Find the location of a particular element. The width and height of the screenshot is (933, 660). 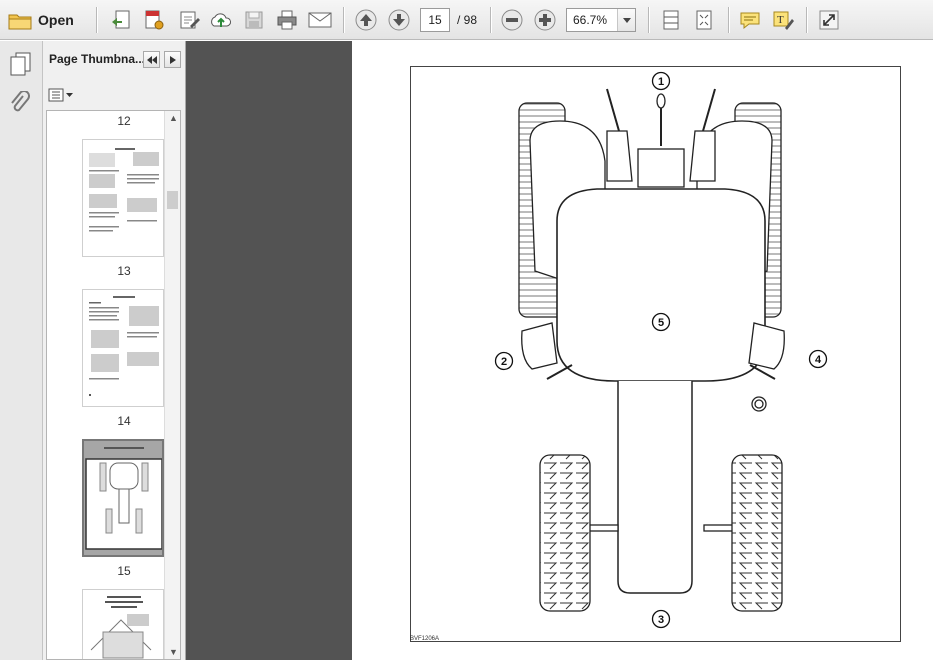

callout-2: 2 is located at coordinates (504, 362).